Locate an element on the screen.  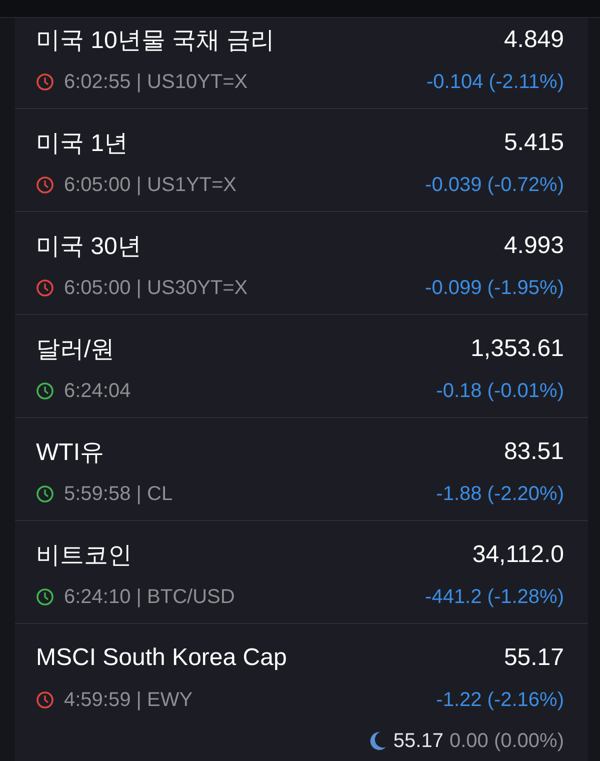
price-change: -0.099 (-1.95%) is located at coordinates (494, 288).